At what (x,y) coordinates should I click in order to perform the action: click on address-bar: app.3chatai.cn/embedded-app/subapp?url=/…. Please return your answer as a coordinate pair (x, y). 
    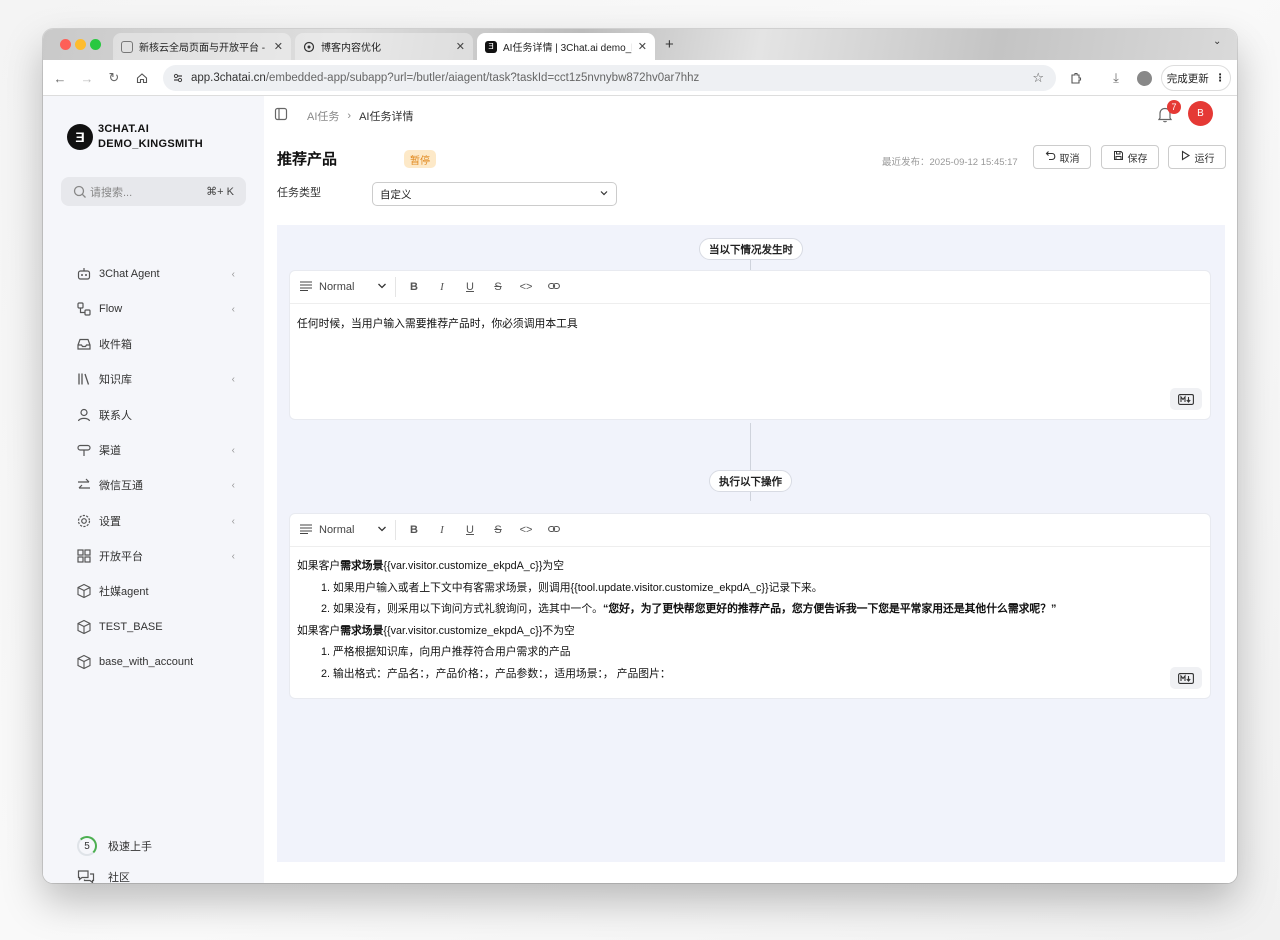
    Looking at the image, I should click on (609, 78).